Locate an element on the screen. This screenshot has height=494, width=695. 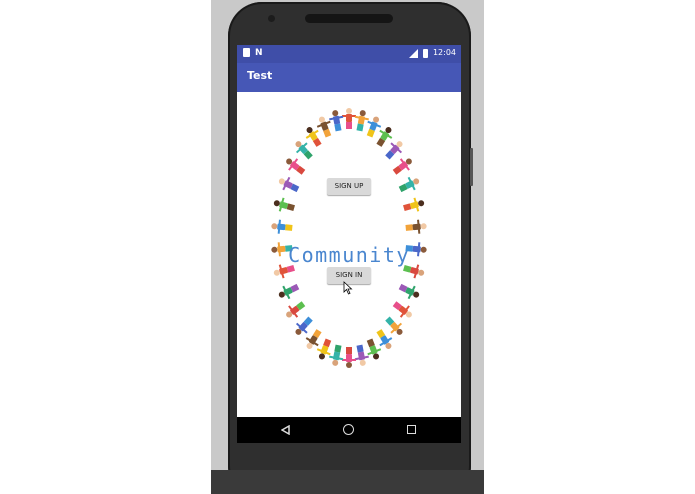
app-bar: Test is located at coordinates (349, 77).